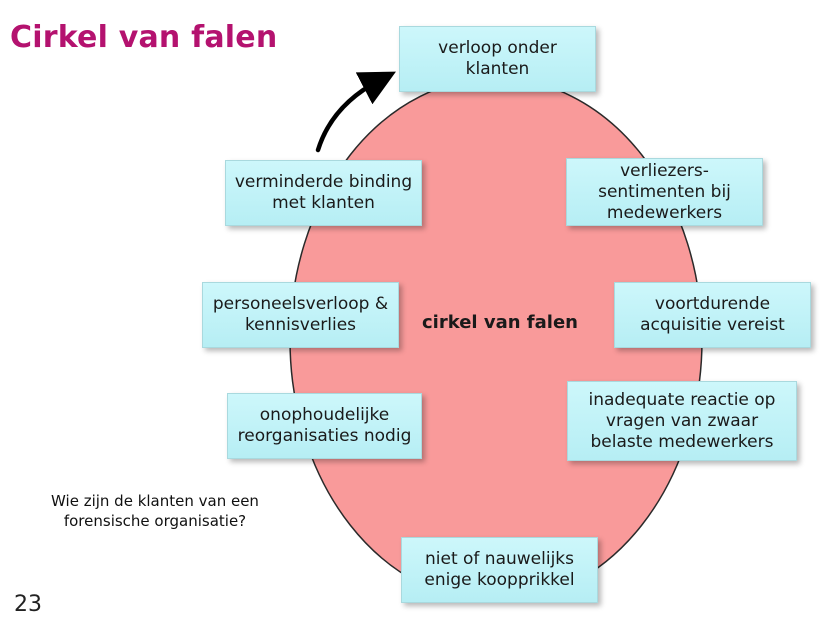 This screenshot has height=617, width=827. What do you see at coordinates (712, 315) in the screenshot?
I see `box-voortdurende-acquisitie: voortdurende acquisitie vereist` at bounding box center [712, 315].